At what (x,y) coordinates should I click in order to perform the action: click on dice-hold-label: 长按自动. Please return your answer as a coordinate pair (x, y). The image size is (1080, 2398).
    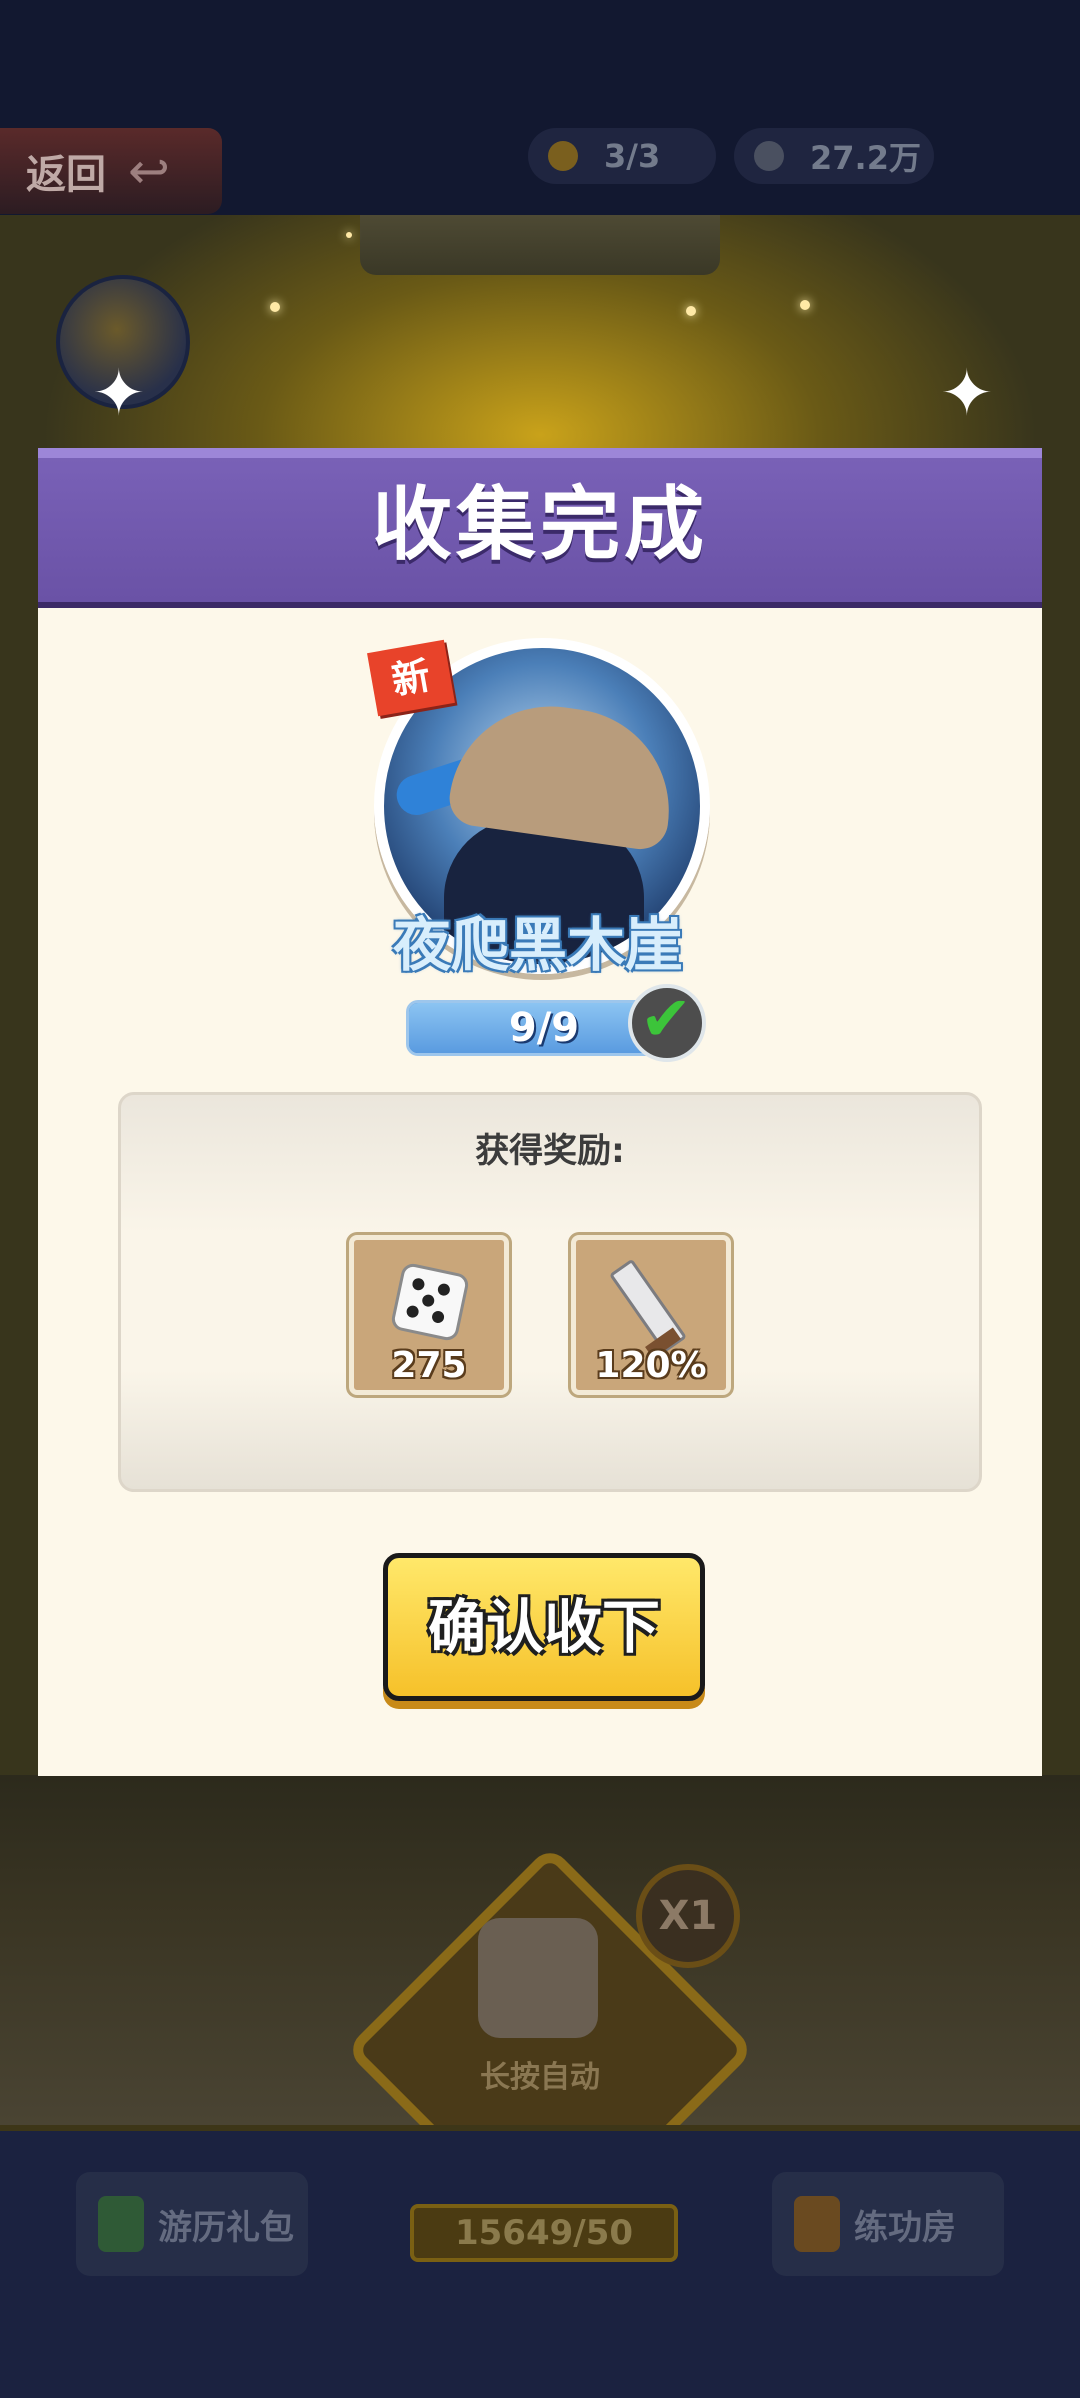
    Looking at the image, I should click on (540, 2077).